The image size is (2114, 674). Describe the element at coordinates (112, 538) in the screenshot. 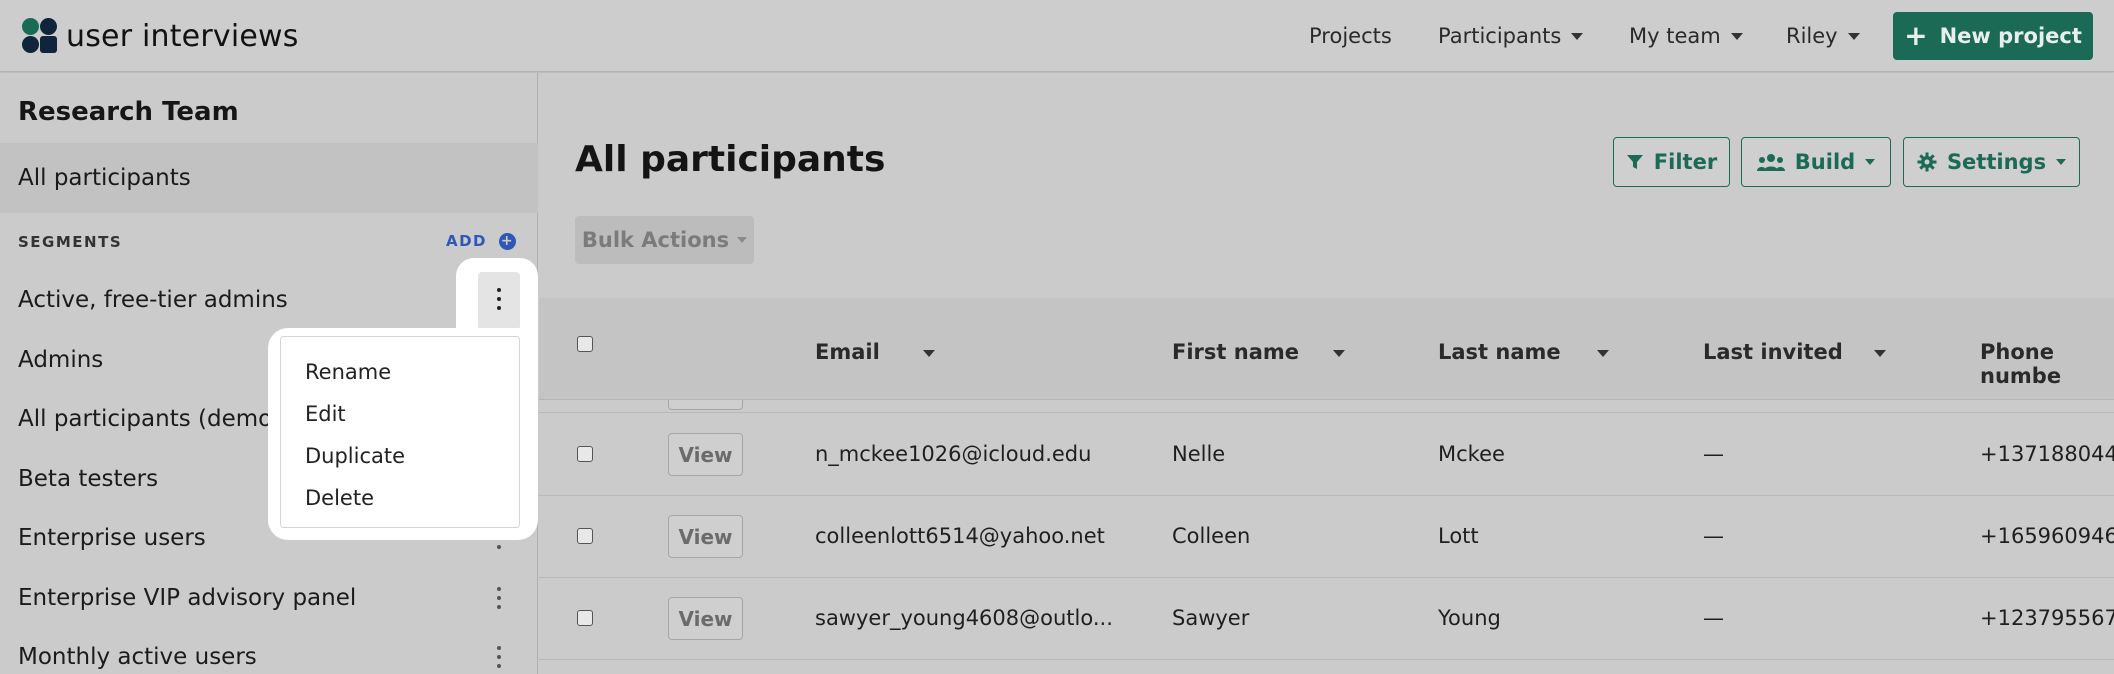

I see `segment-item: Enterprise users` at that location.